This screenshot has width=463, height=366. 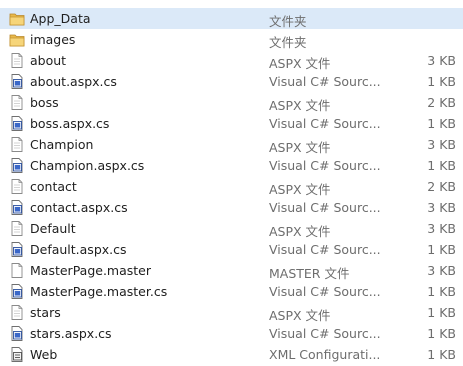 I want to click on file-row: Default.aspx.cs Visual C# Sourc... 1 KB, so click(x=231, y=249).